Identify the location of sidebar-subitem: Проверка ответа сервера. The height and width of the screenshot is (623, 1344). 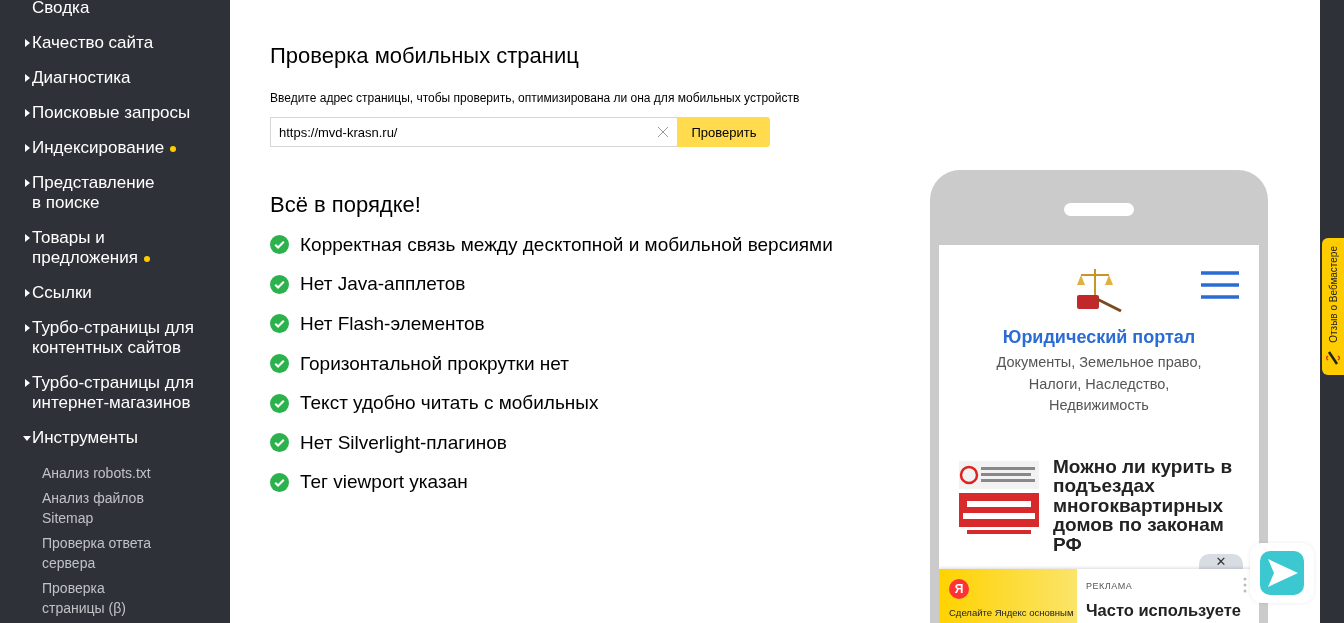
(101, 553).